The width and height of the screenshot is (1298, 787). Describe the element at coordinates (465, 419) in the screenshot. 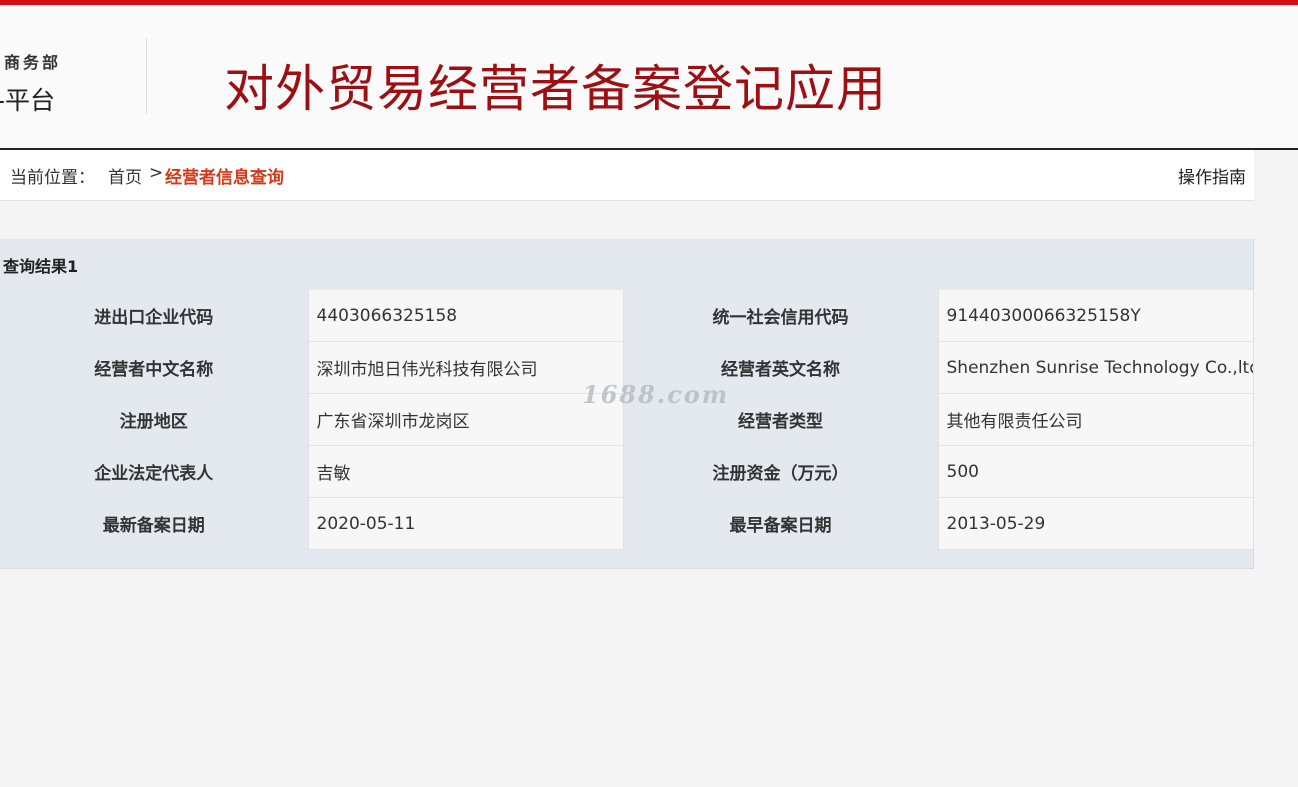

I see `field-value: 广东省深圳市龙岗区` at that location.